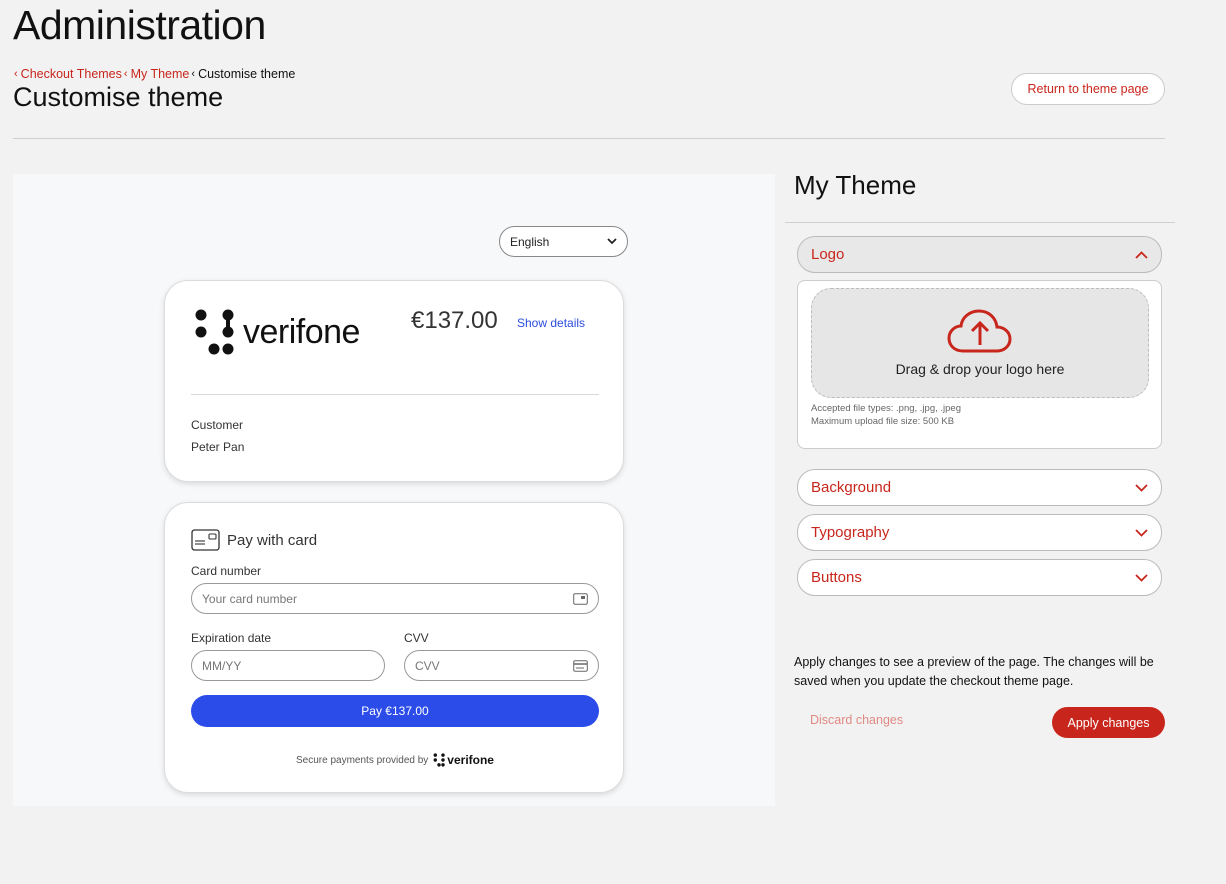 Image resolution: width=1226 pixels, height=884 pixels. I want to click on breadcrumb-checkout-themes: ‹ Checkout Themes, so click(68, 74).